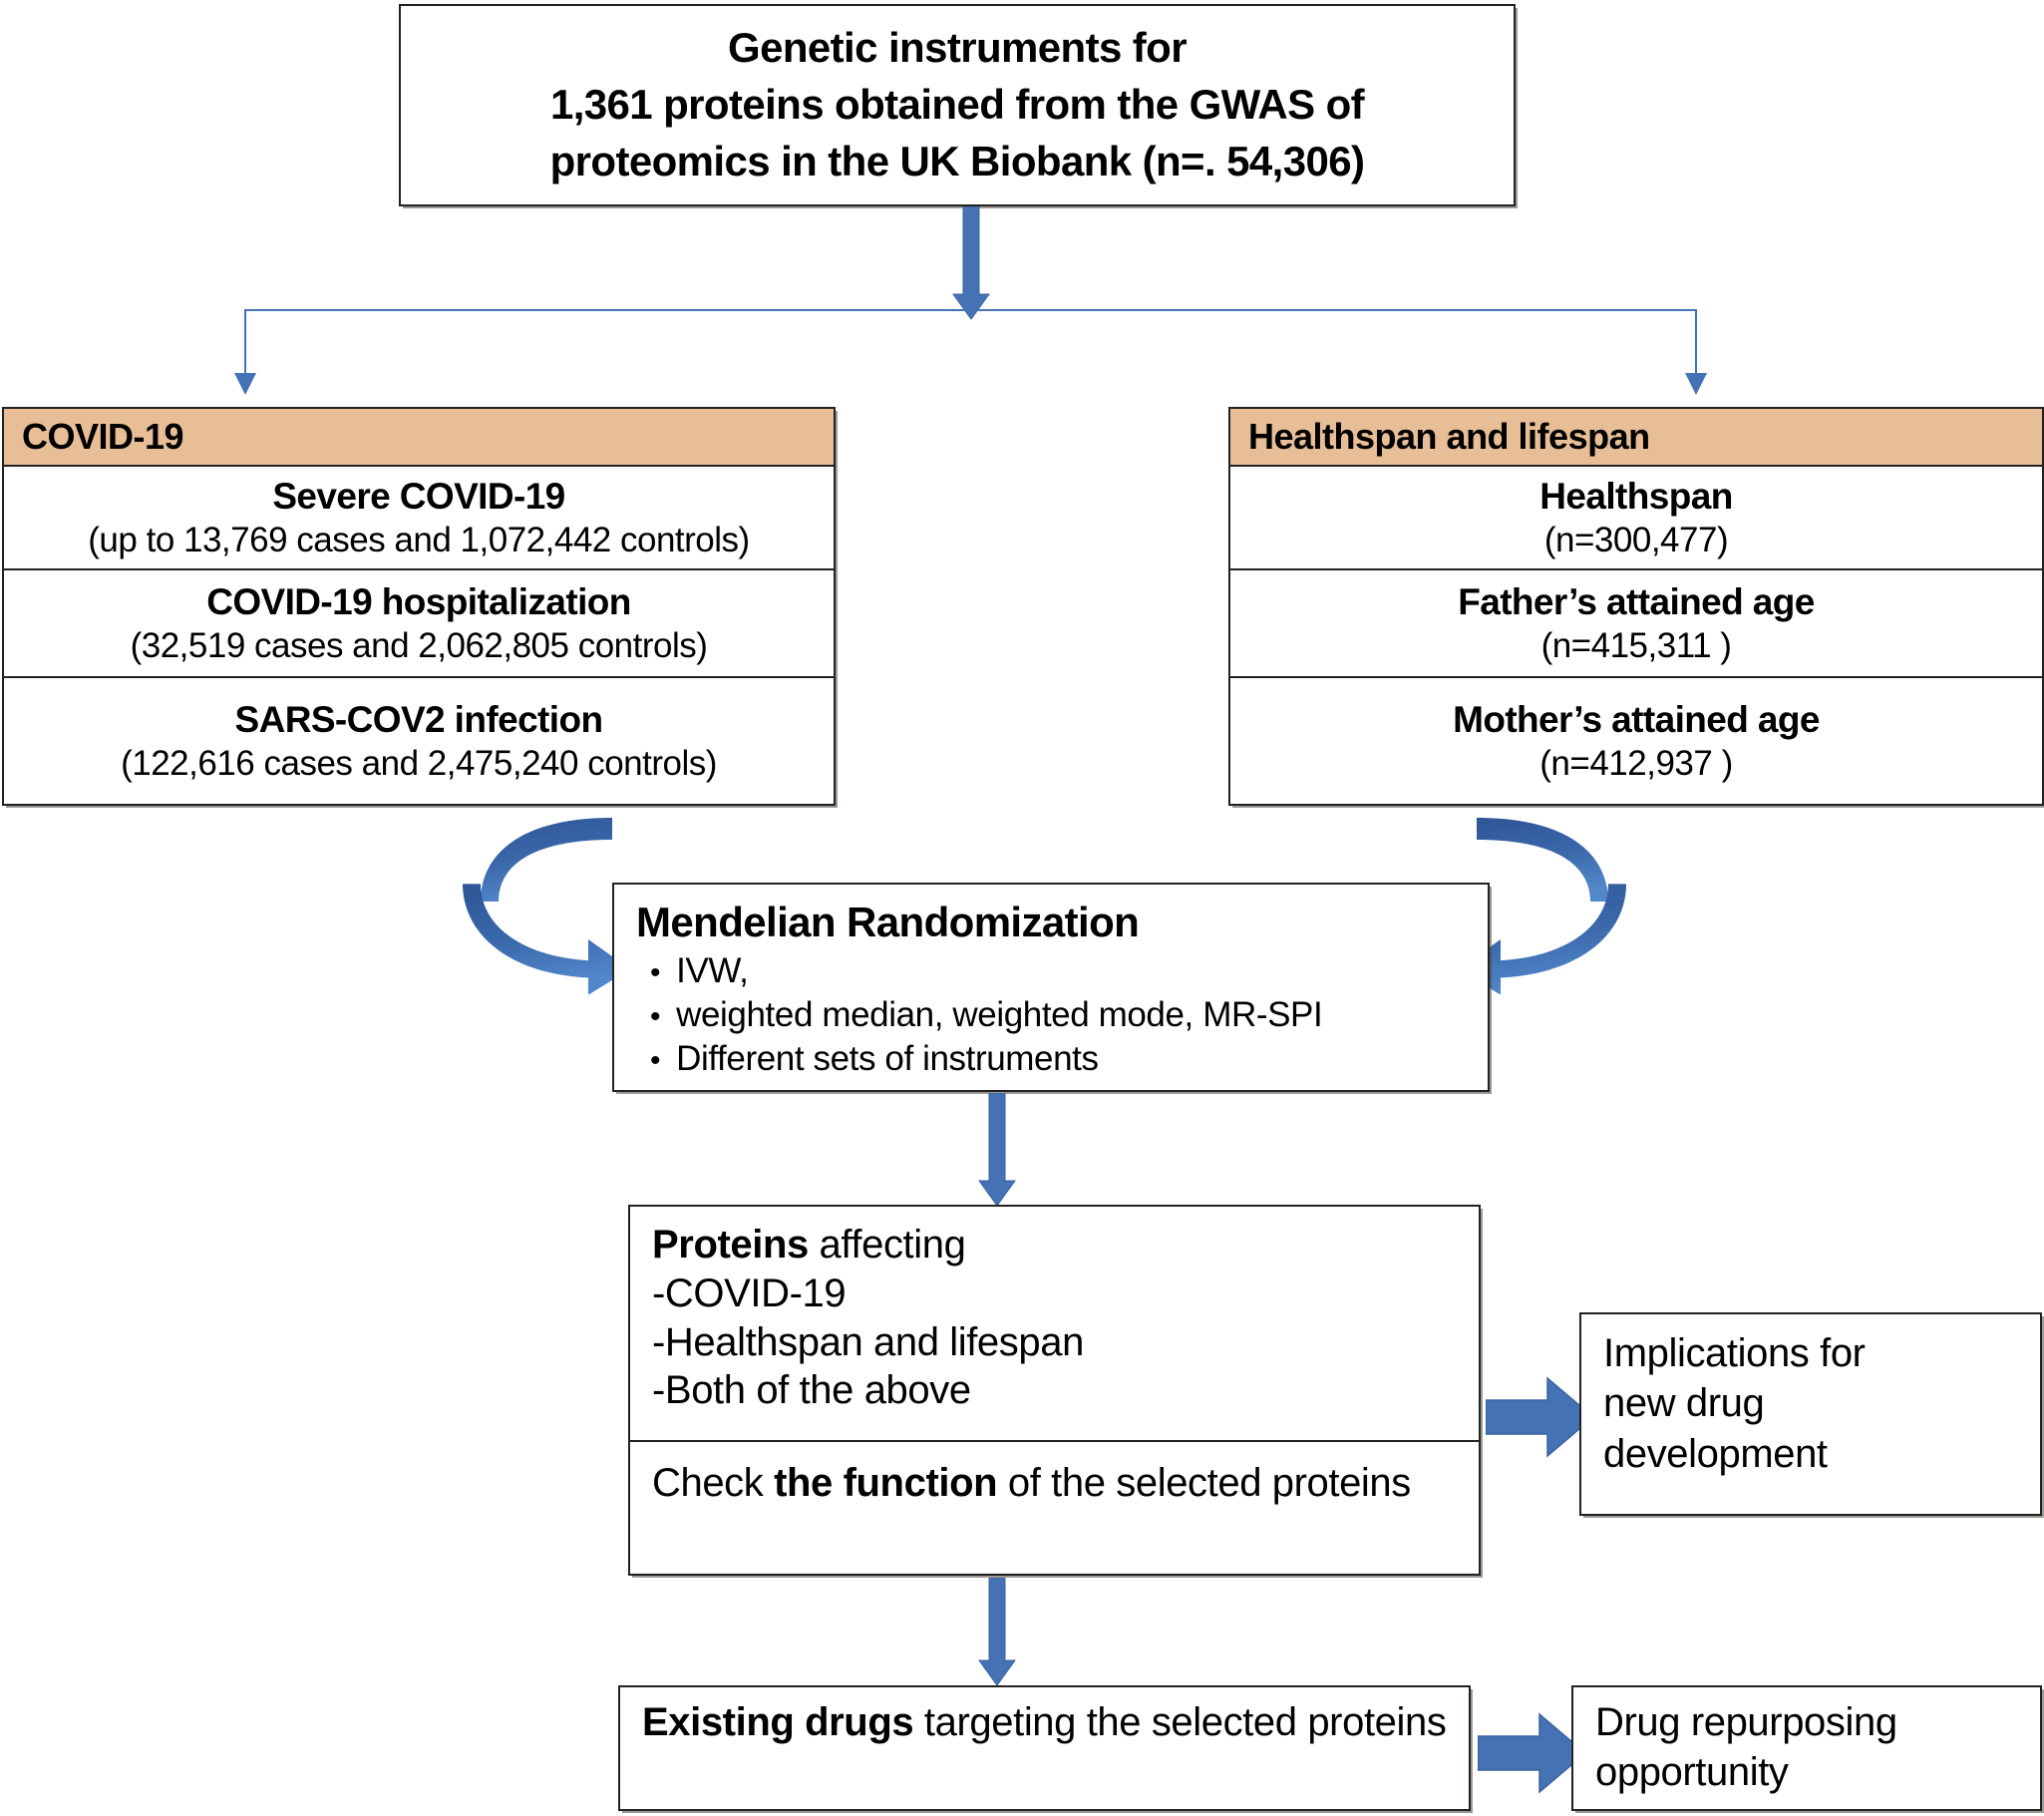 Image resolution: width=2044 pixels, height=1816 pixels. I want to click on covid-row-hospitalization-sub: (32,519 cases and 2,062,805 controls), so click(419, 646).